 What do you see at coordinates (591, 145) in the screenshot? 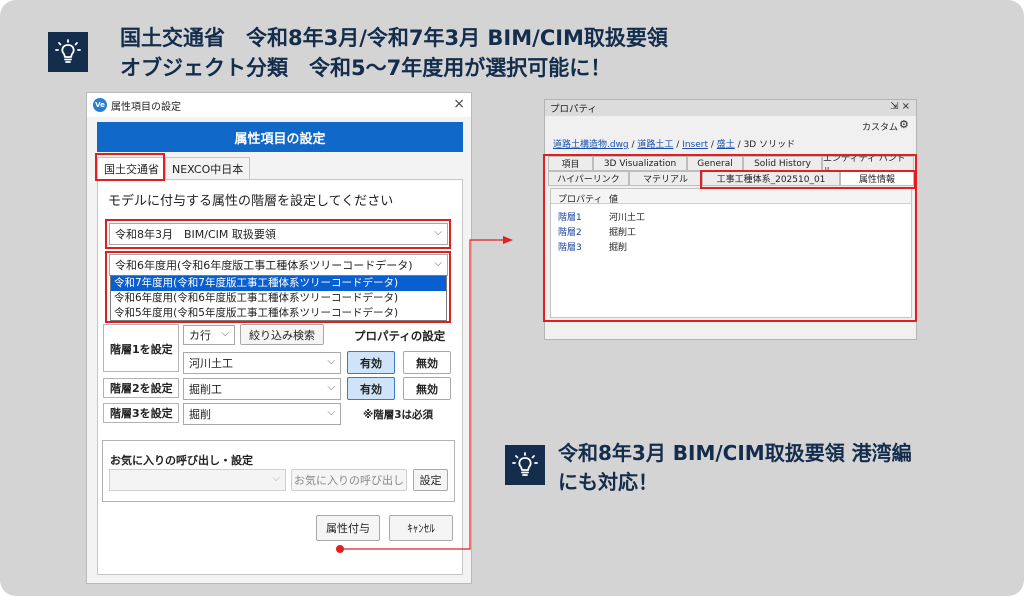
I see `breadcrumb-link: 道路土構造物.dwg` at bounding box center [591, 145].